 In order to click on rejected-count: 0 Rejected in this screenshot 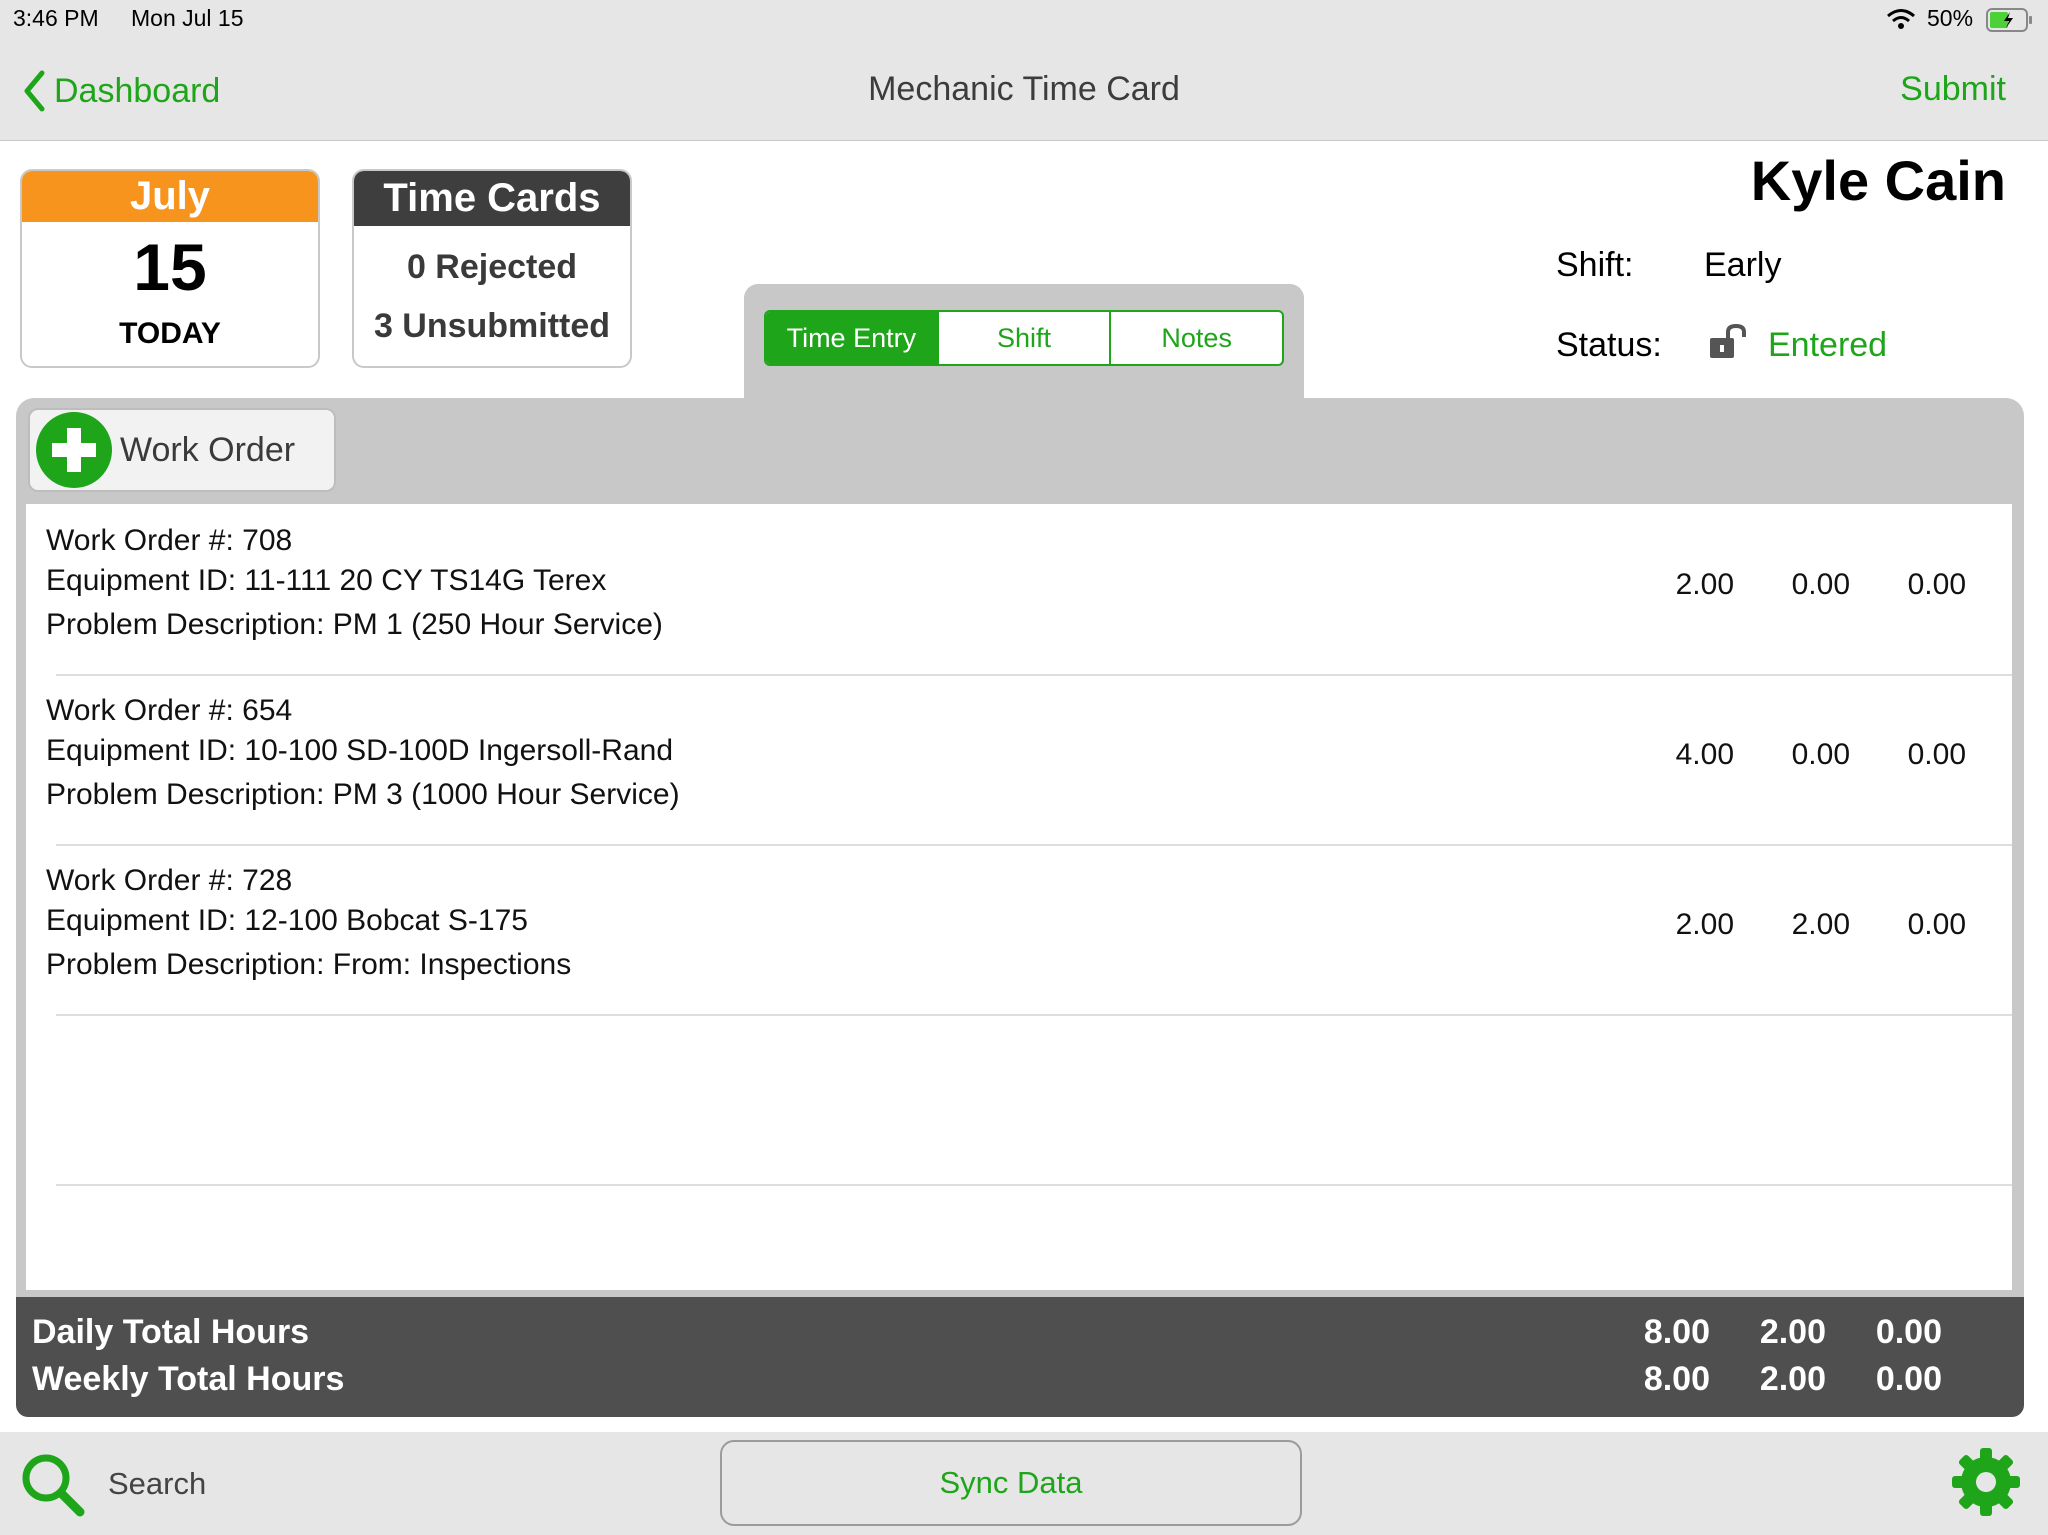, I will do `click(492, 267)`.